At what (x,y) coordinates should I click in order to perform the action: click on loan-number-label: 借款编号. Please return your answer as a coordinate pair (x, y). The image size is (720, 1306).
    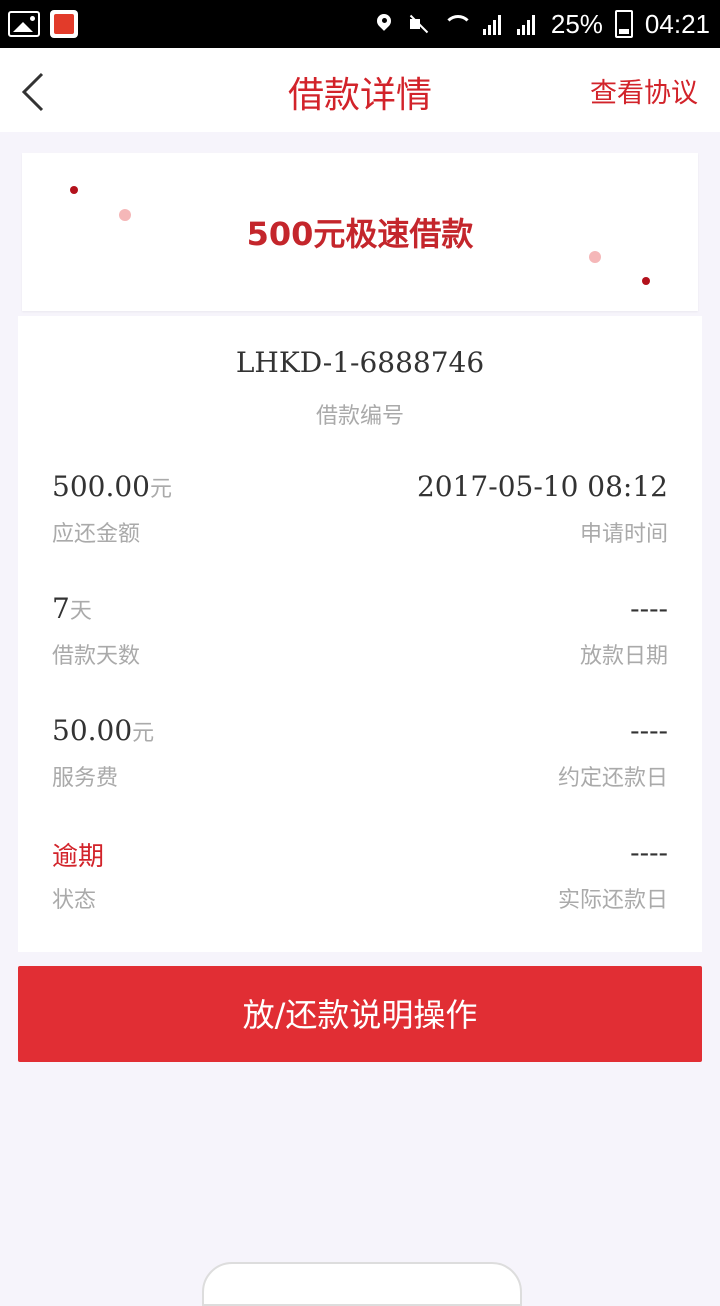
    Looking at the image, I should click on (359, 416).